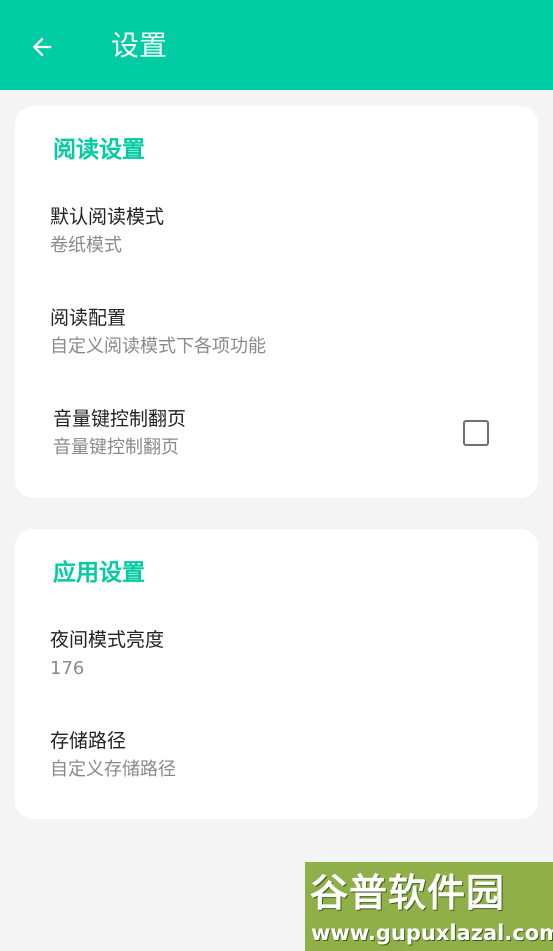 The height and width of the screenshot is (951, 553). I want to click on arrow-left-icon, so click(42, 47).